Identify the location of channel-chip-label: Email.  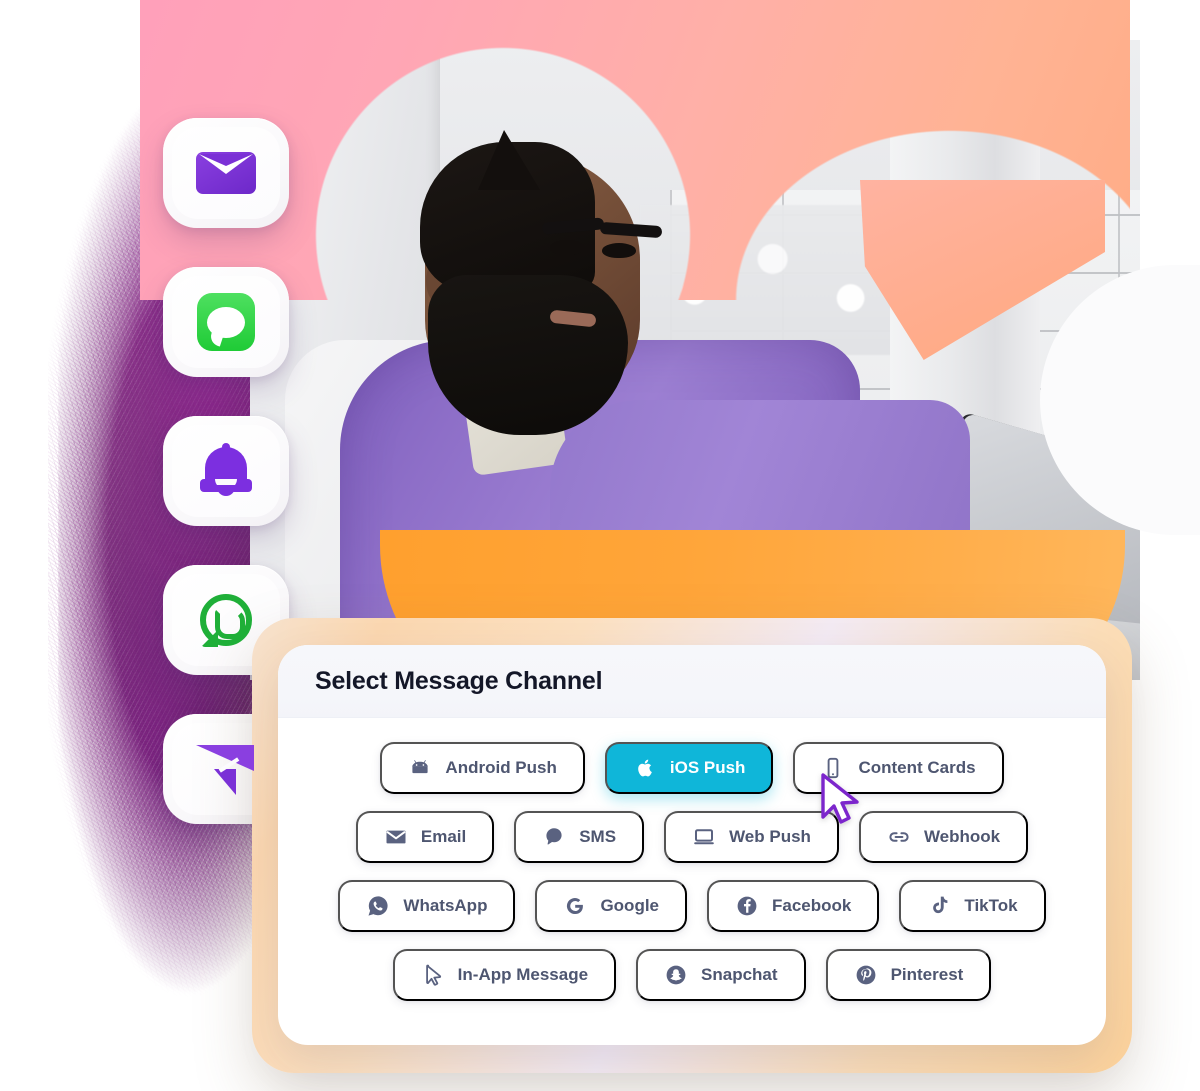
(443, 836).